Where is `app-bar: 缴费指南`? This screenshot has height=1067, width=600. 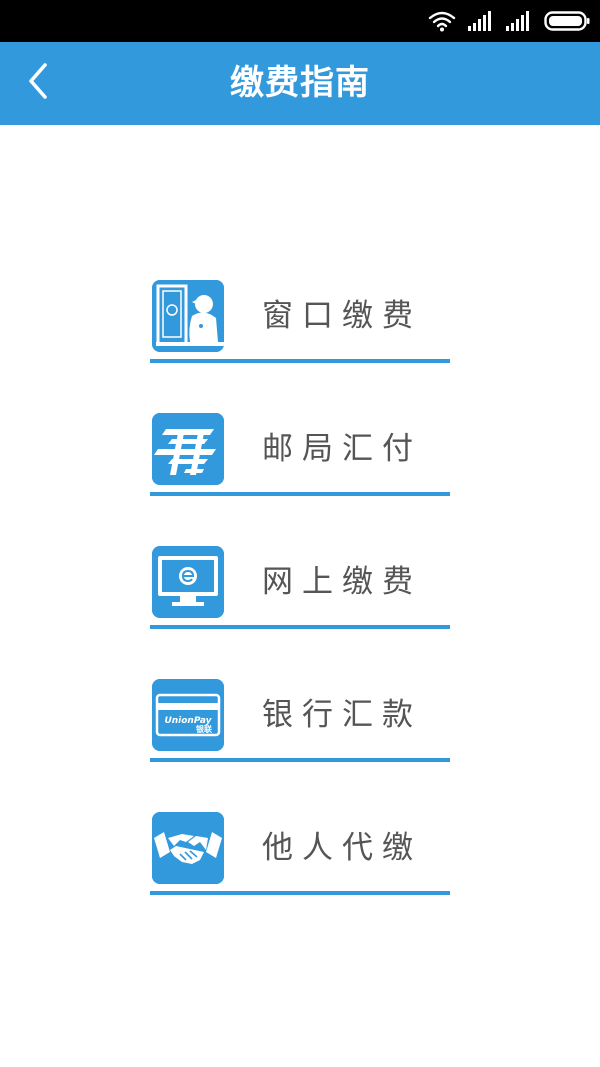 app-bar: 缴费指南 is located at coordinates (300, 83).